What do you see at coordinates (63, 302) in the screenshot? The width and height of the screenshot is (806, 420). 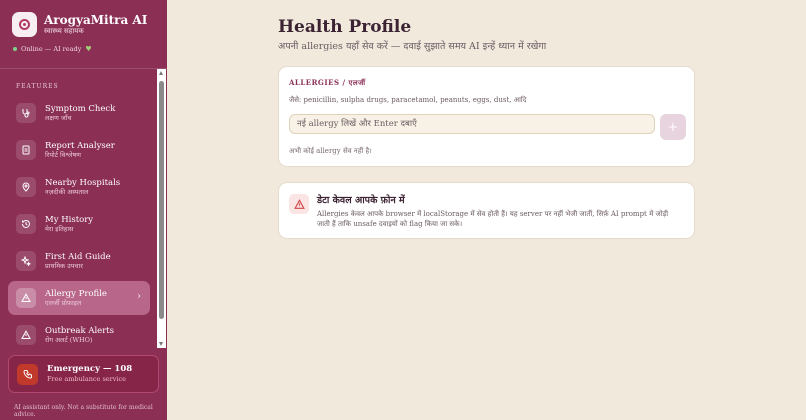 I see `sidebar-item-sublabel: एलर्जी प्रोफ़ाइल` at bounding box center [63, 302].